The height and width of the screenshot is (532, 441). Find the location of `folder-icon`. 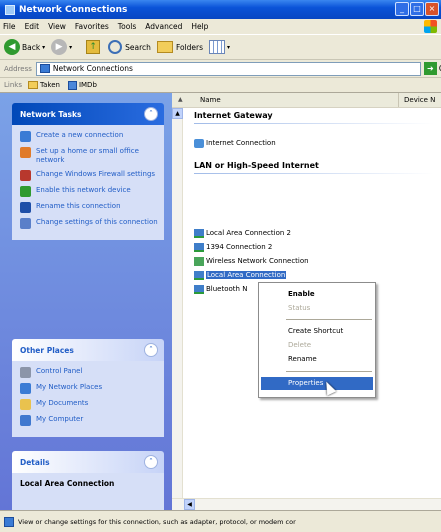

folder-icon is located at coordinates (32, 85).